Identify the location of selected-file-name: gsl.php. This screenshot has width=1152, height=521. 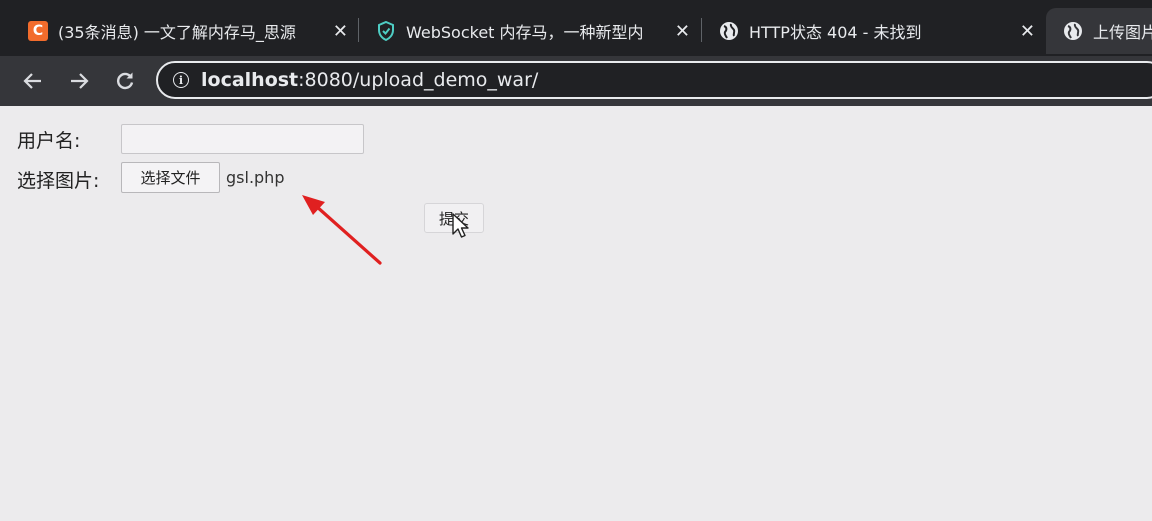
(255, 177).